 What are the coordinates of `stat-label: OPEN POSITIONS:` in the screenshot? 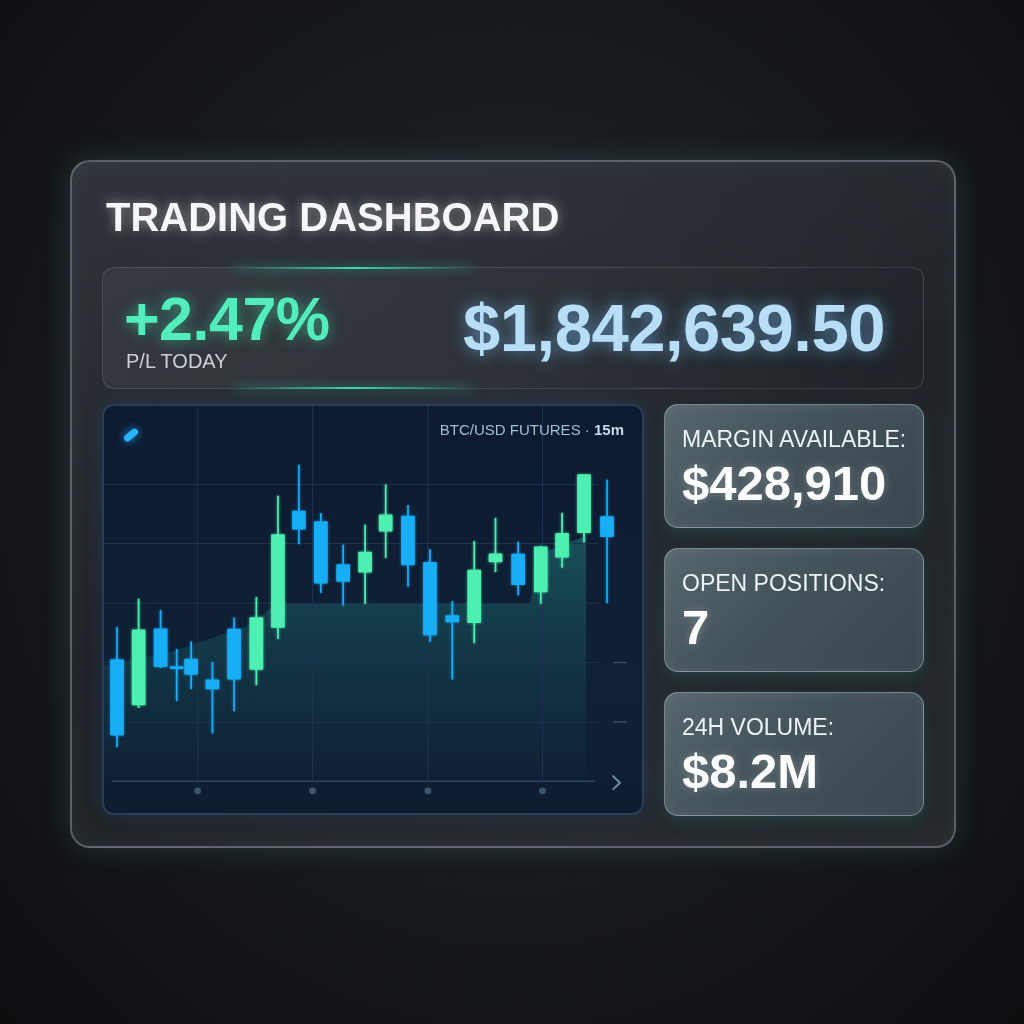 It's located at (784, 583).